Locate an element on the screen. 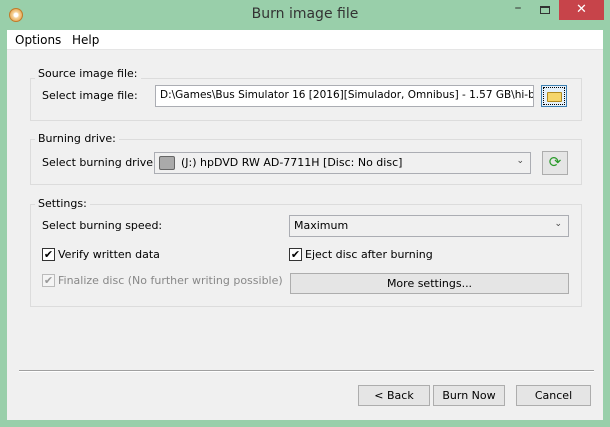  settings-group-label: Settings: is located at coordinates (62, 203).